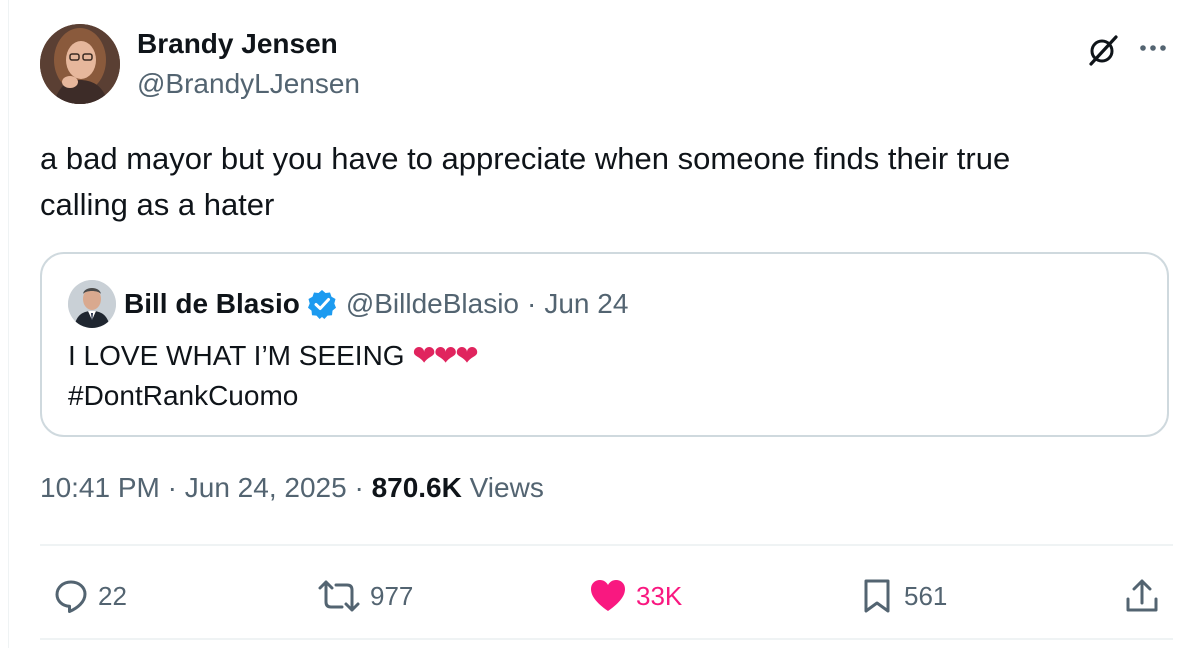 Image resolution: width=1202 pixels, height=648 pixels. What do you see at coordinates (445, 355) in the screenshot?
I see `hearts-emoji: ❤❤❤` at bounding box center [445, 355].